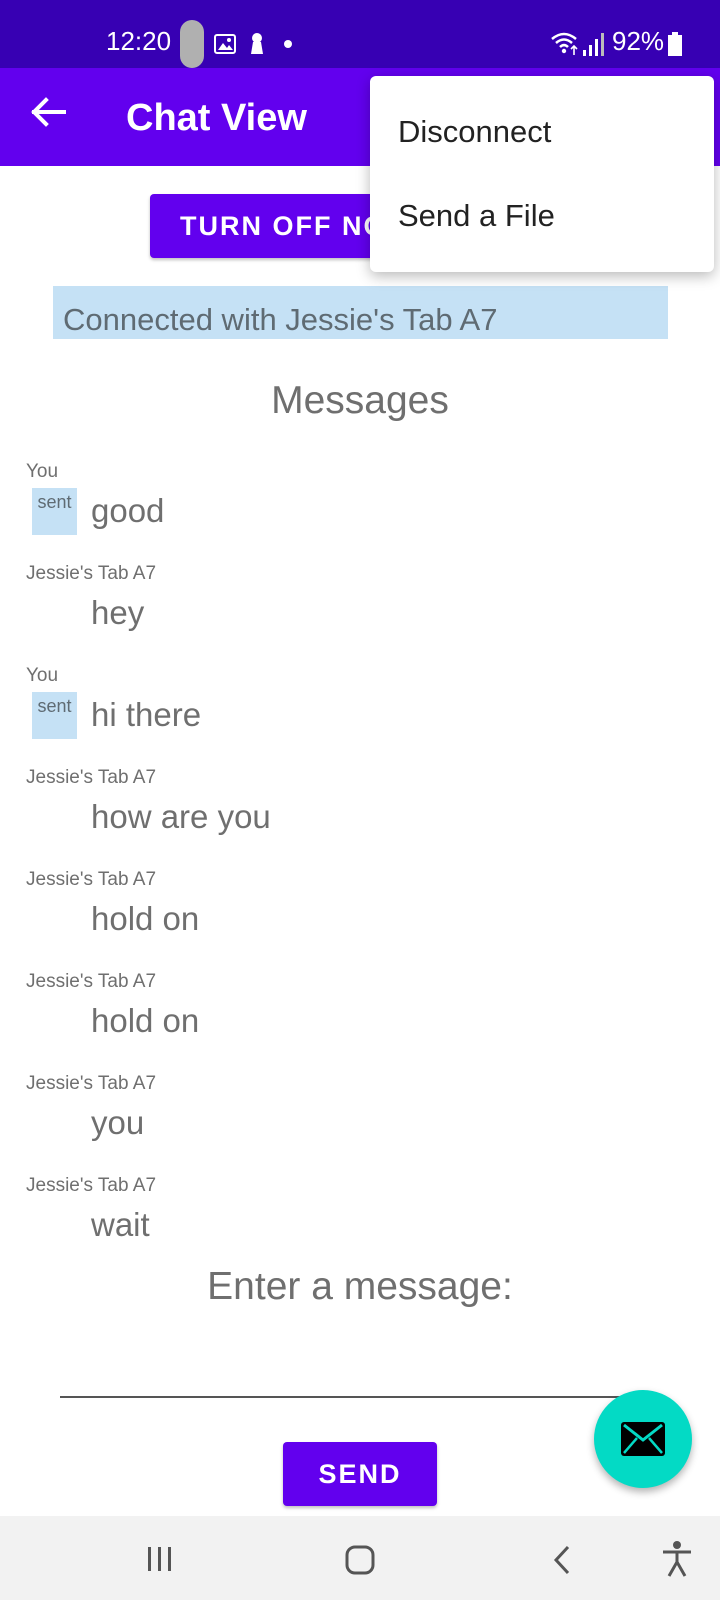 This screenshot has width=720, height=1600. Describe the element at coordinates (216, 118) in the screenshot. I see `page-title: Chat View` at that location.